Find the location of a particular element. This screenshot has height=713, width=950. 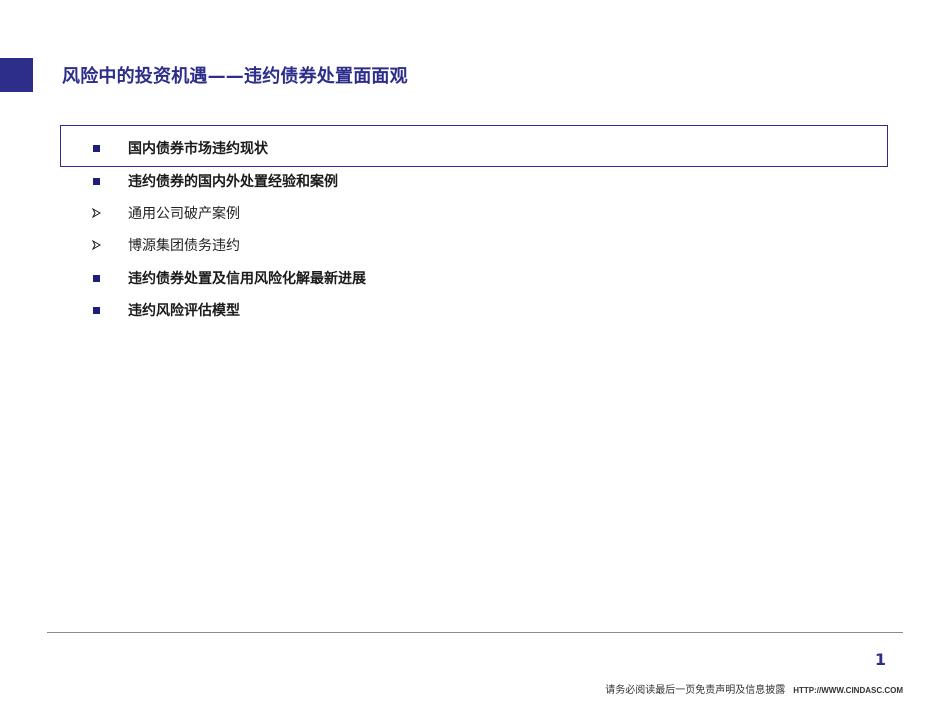

agenda-item-label: 违约风险评估模型 is located at coordinates (184, 311).